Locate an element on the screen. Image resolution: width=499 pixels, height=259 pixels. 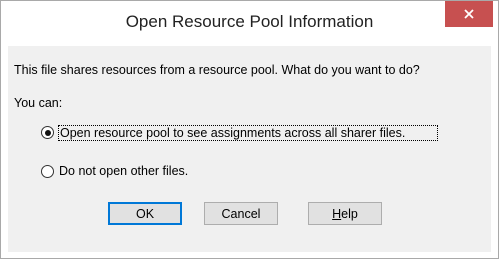
option-do-not-open: Do not open other files. is located at coordinates (115, 171).